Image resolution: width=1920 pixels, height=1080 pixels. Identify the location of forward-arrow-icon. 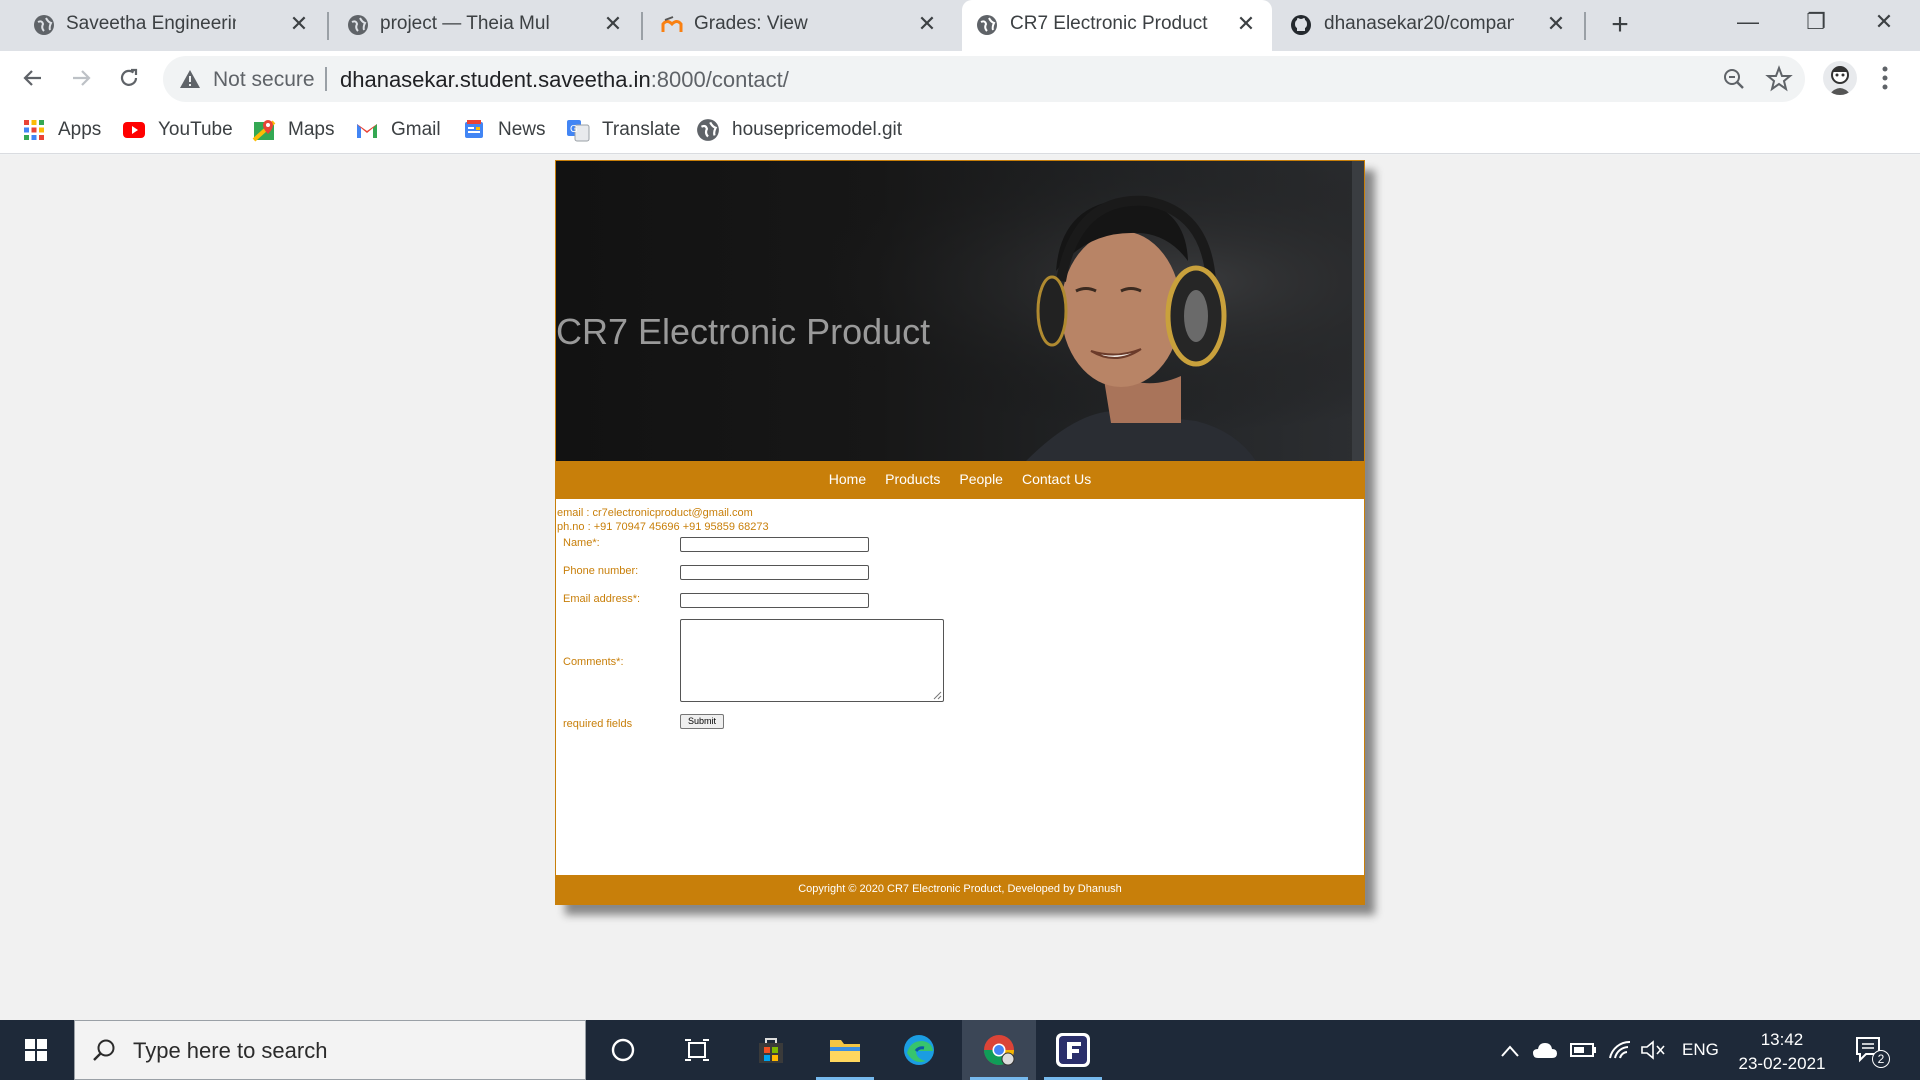
(82, 78).